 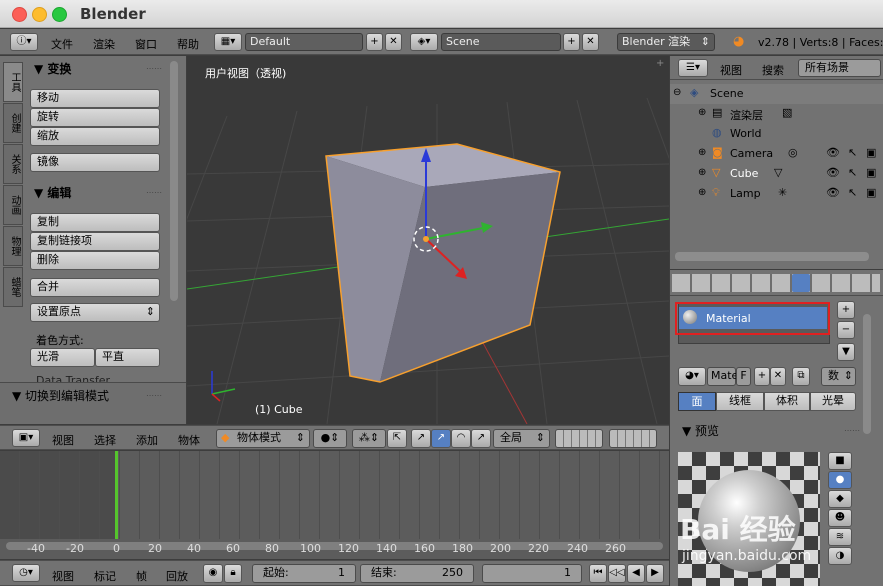 What do you see at coordinates (441, 438) in the screenshot?
I see `translate-manipulator-icon: ↗` at bounding box center [441, 438].